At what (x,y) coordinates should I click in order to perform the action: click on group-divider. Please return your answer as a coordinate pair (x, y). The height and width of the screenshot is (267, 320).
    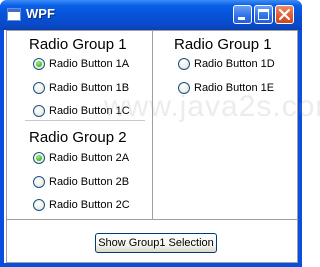
    Looking at the image, I should click on (85, 120).